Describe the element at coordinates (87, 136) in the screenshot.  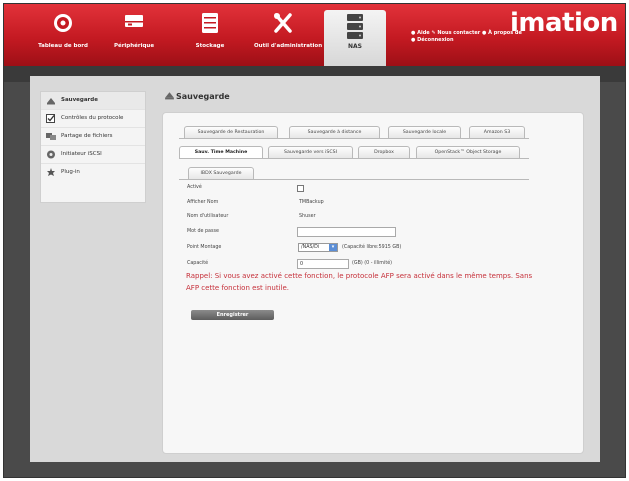
I see `sidebar-item-label: Partage de fichiers` at that location.